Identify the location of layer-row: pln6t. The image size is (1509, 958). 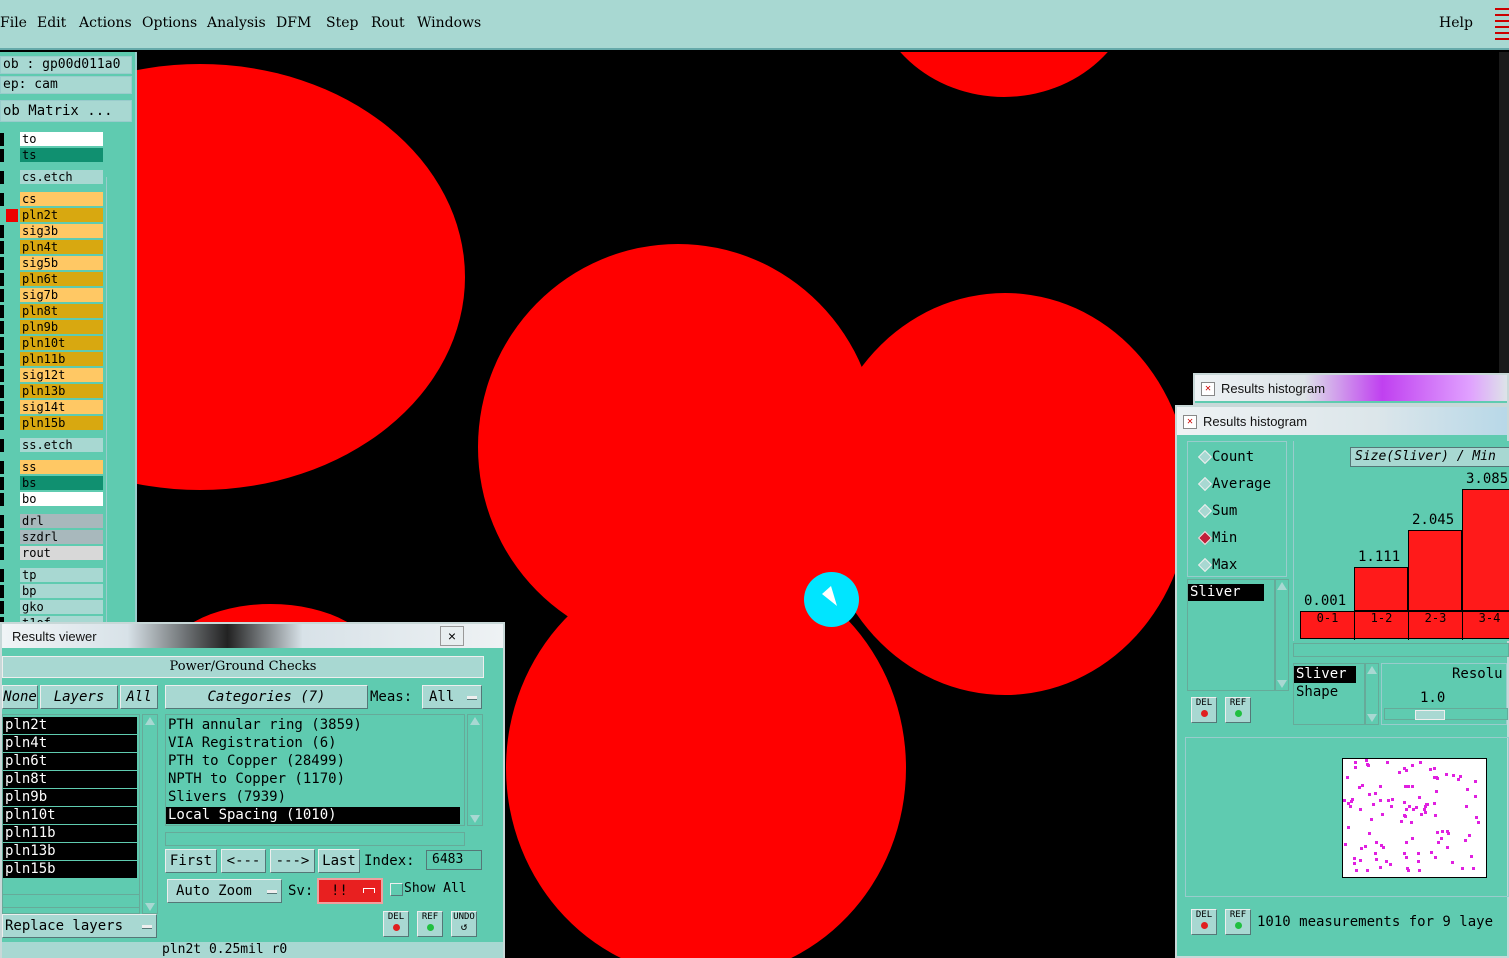
(53, 279).